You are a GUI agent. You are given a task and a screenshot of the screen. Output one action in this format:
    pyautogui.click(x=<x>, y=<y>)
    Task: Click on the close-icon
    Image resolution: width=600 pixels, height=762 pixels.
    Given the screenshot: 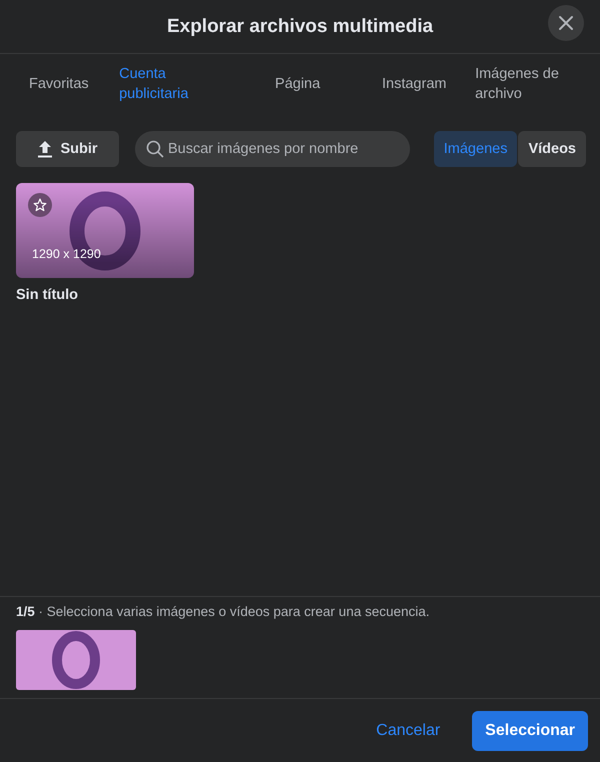 What is the action you would take?
    pyautogui.click(x=566, y=23)
    